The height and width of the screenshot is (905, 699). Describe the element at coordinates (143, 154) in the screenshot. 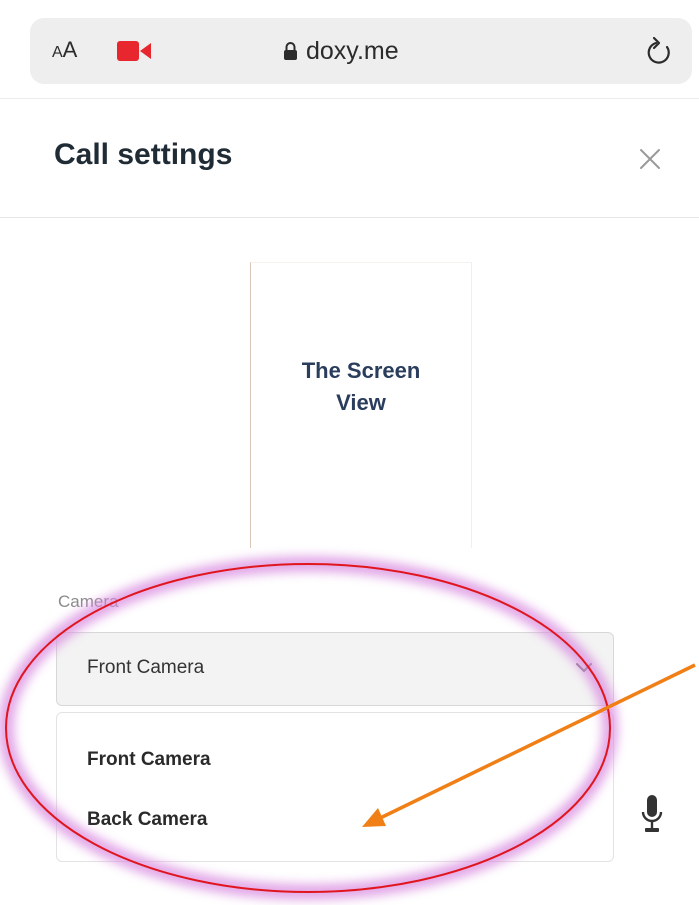

I see `modal-title: Call settings` at that location.